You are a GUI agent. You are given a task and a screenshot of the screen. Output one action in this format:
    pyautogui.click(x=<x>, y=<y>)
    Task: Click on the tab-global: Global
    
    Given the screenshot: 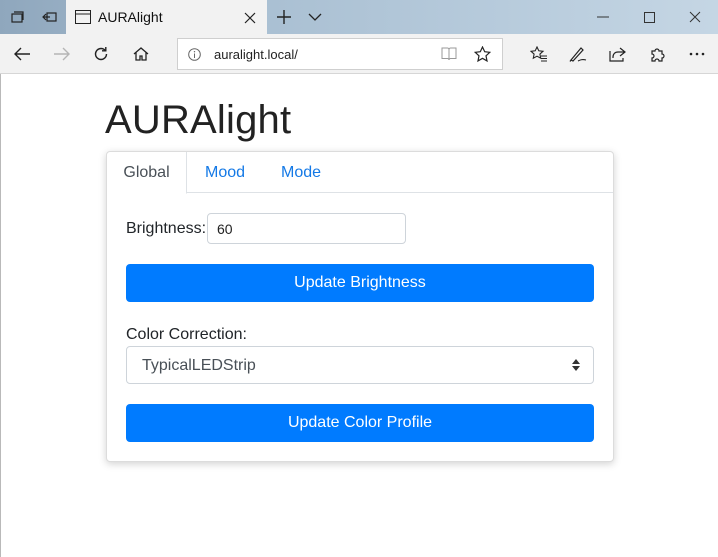 What is the action you would take?
    pyautogui.click(x=147, y=173)
    